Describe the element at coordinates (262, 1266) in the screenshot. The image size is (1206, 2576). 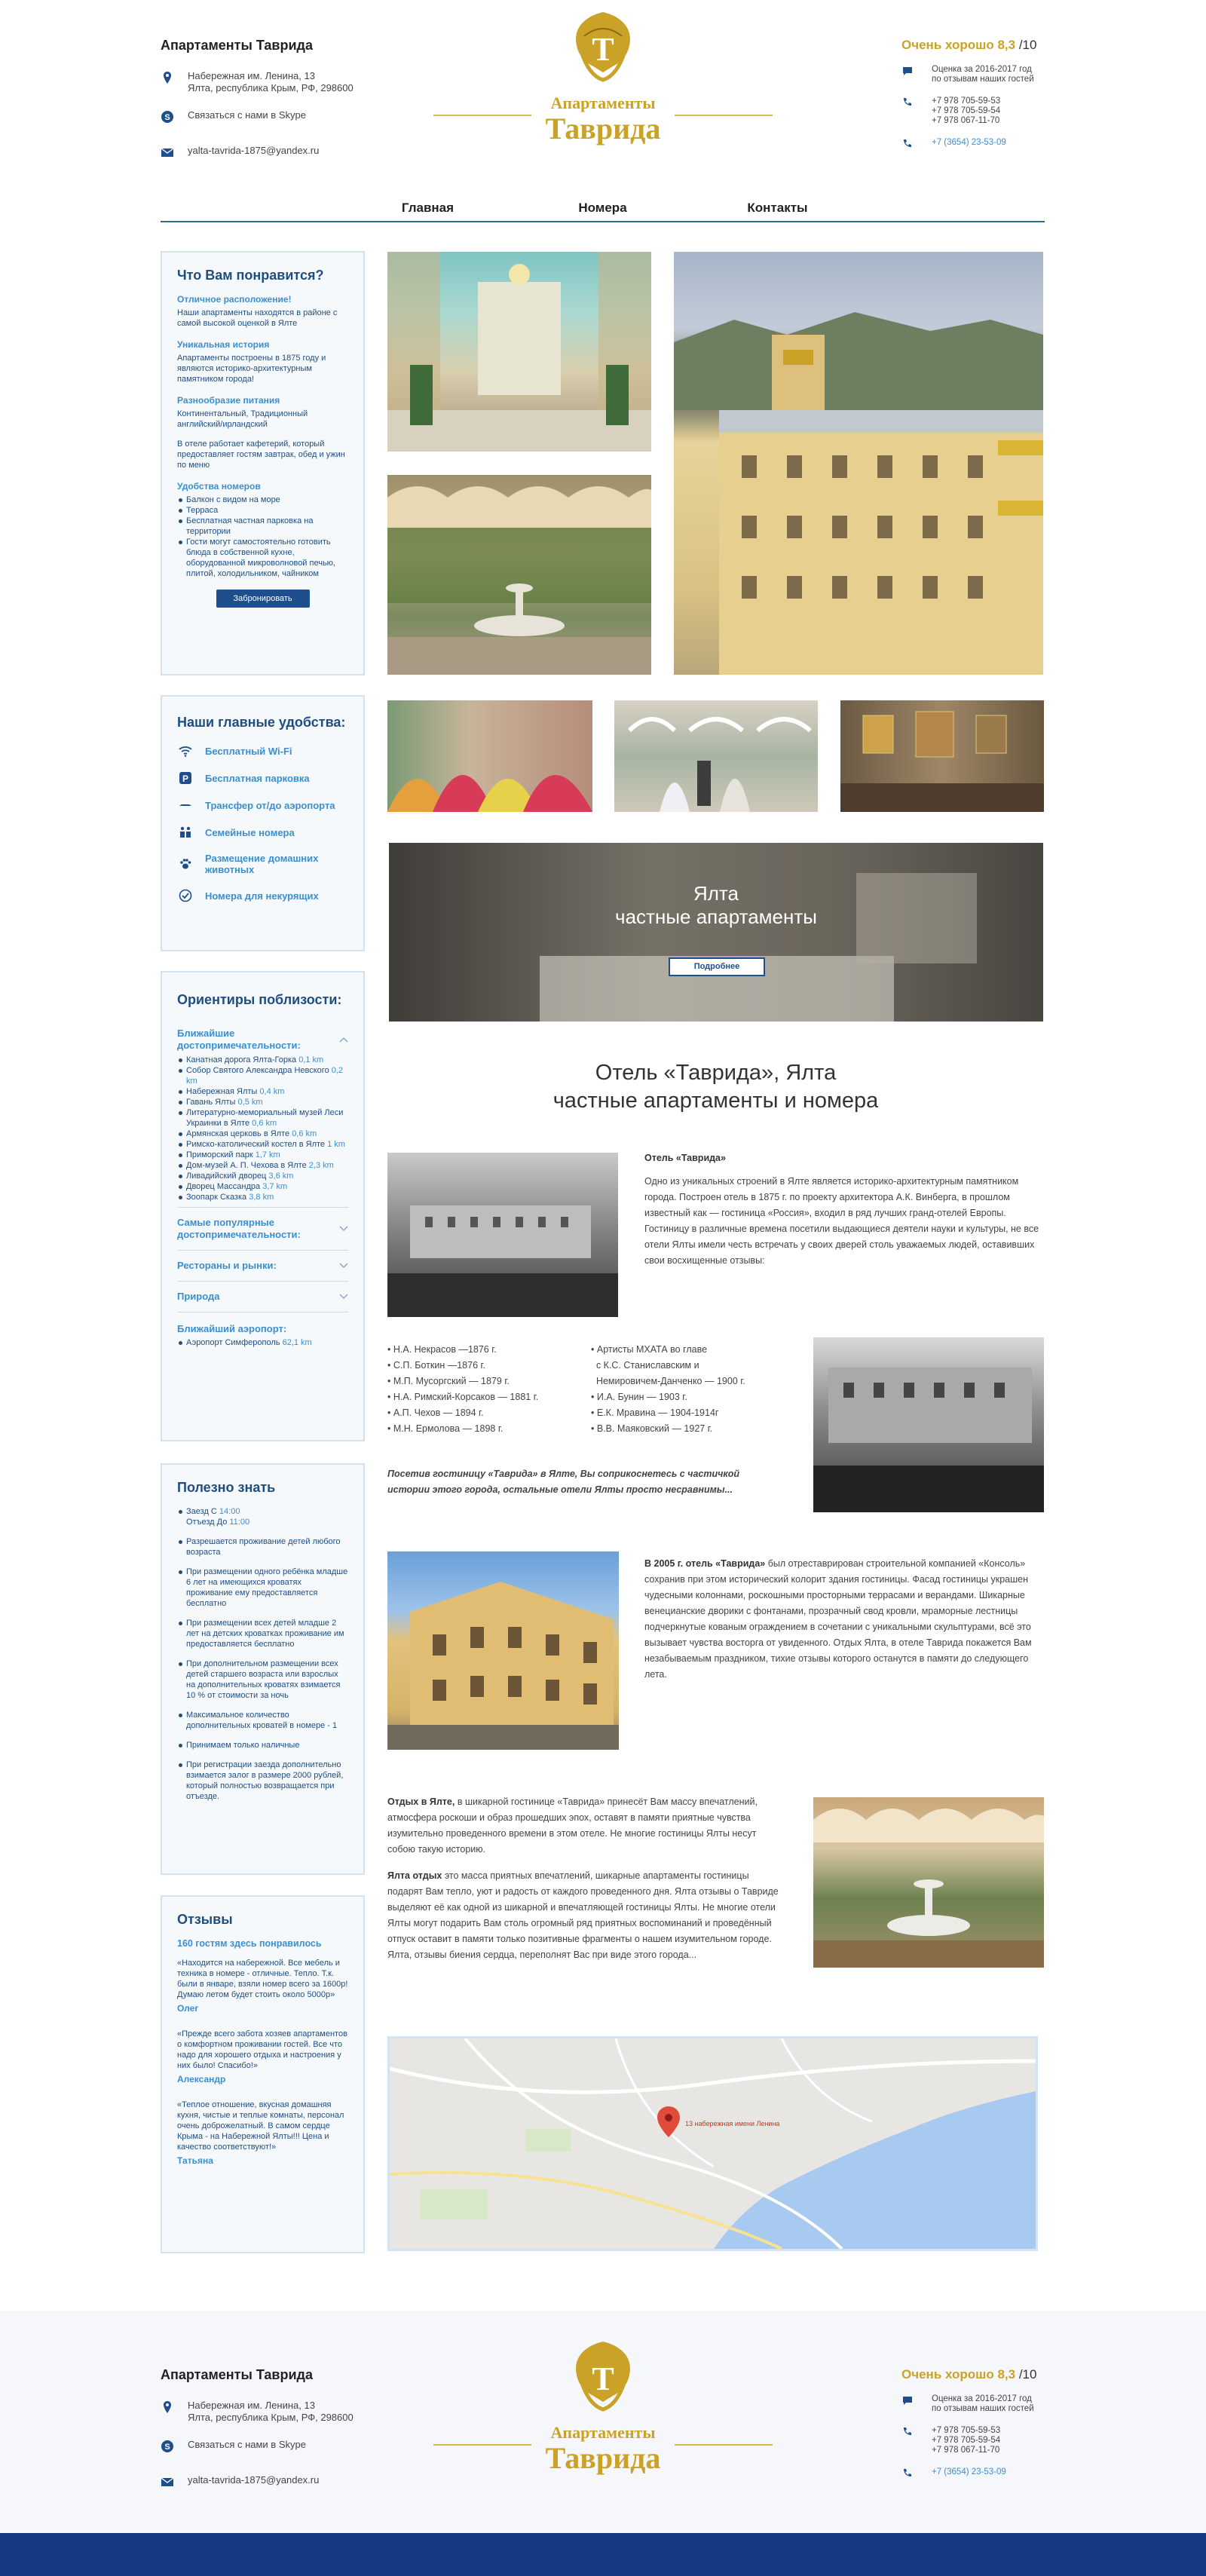
I see `food-accordion: Рестораны и рынки:` at that location.